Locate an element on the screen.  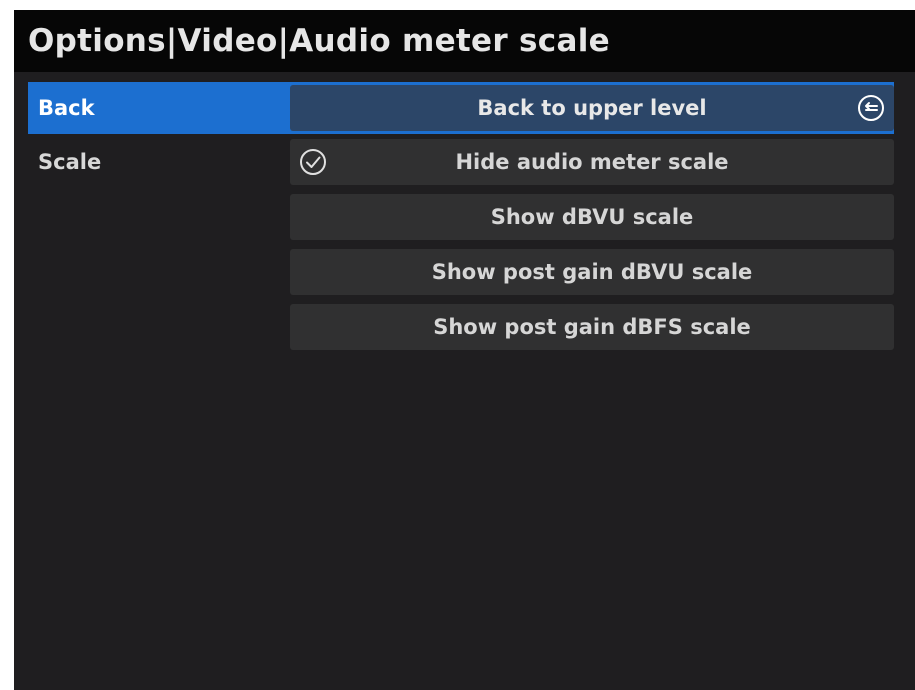
menu-row-scale: Scale Hide audio meter scale is located at coordinates (461, 162).